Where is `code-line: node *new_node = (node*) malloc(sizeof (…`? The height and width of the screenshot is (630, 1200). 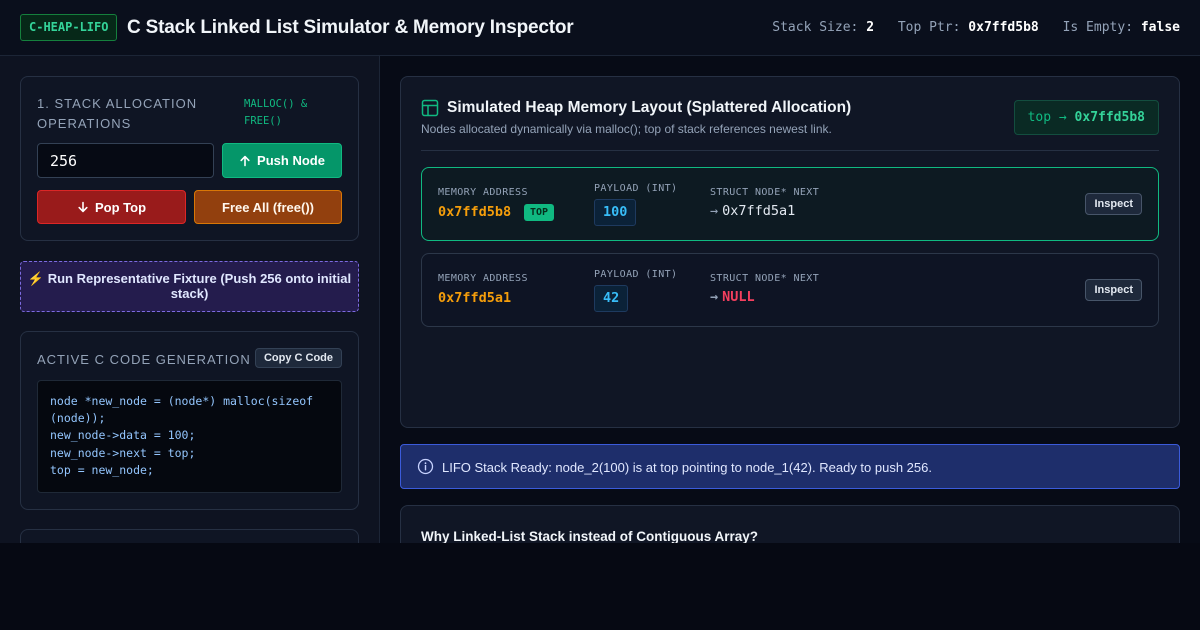
code-line: node *new_node = (node*) malloc(sizeof (… is located at coordinates (185, 410).